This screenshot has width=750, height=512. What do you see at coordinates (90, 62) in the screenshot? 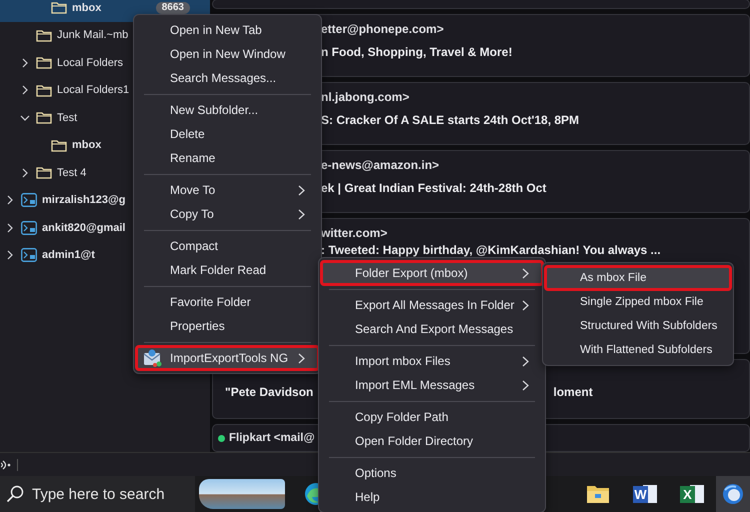
I see `folder-name: Local Folders` at bounding box center [90, 62].